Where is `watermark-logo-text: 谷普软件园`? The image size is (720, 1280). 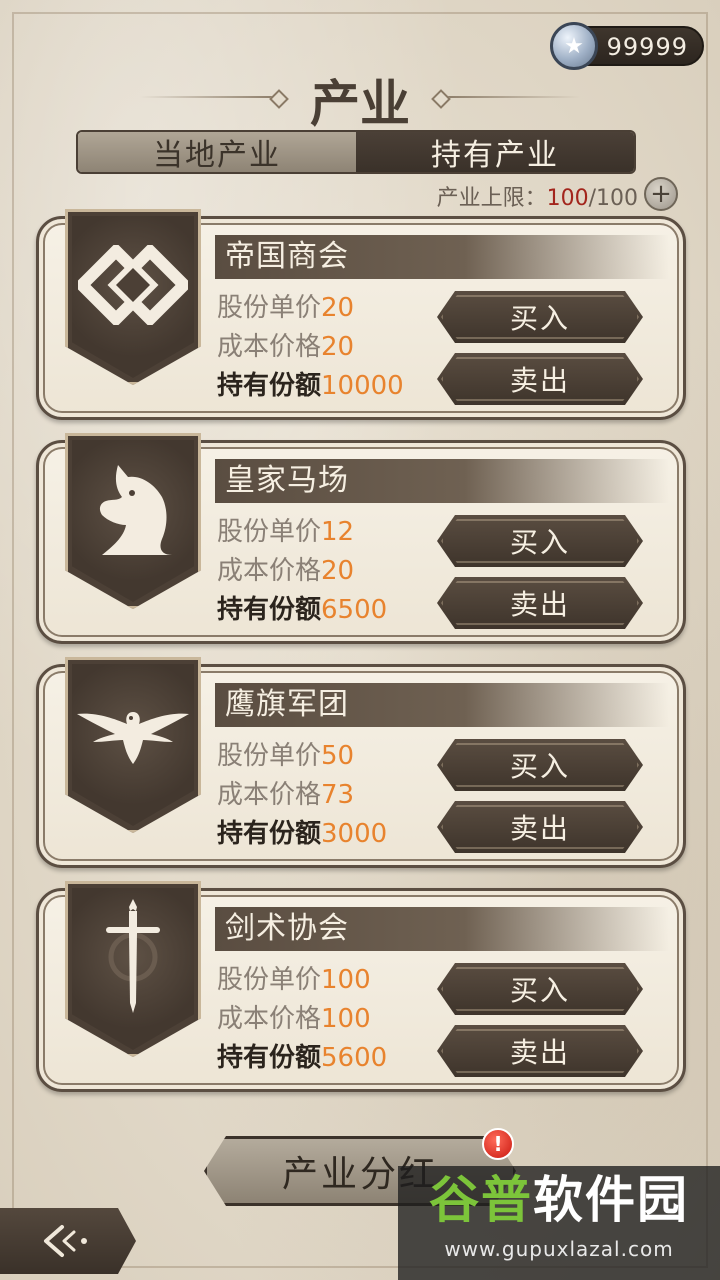 watermark-logo-text: 谷普软件园 is located at coordinates (559, 1200).